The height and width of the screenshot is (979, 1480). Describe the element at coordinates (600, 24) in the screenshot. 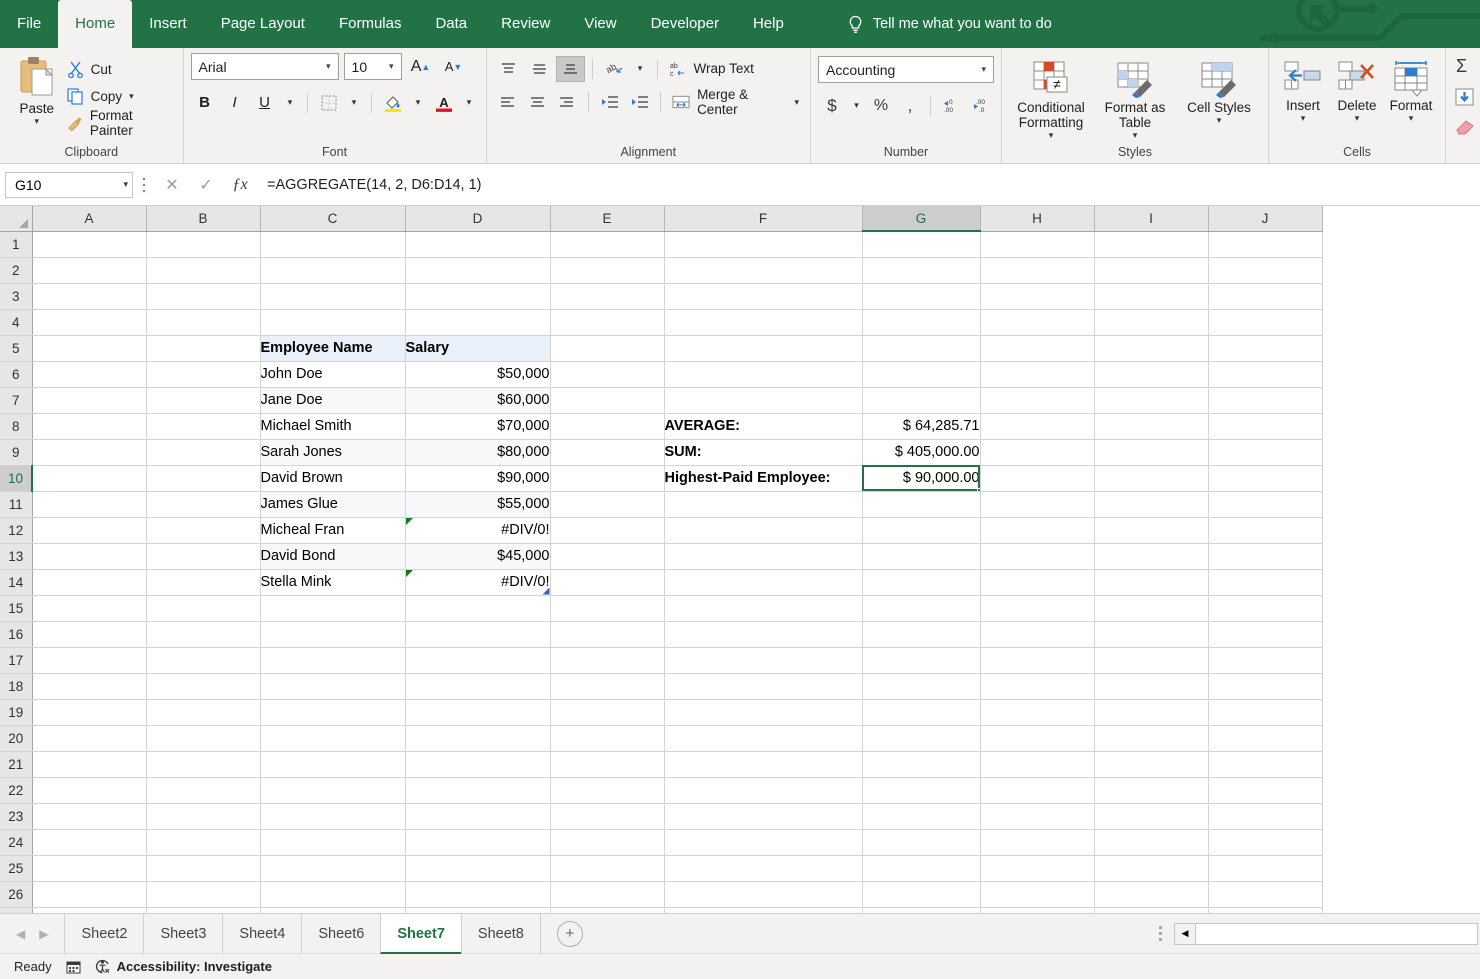

I see `ribbon-tab-view: View` at that location.